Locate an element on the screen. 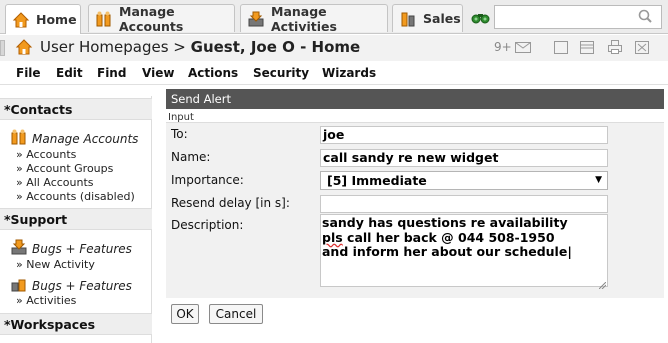 The height and width of the screenshot is (343, 668). description-misspelled-word: pls is located at coordinates (332, 237).